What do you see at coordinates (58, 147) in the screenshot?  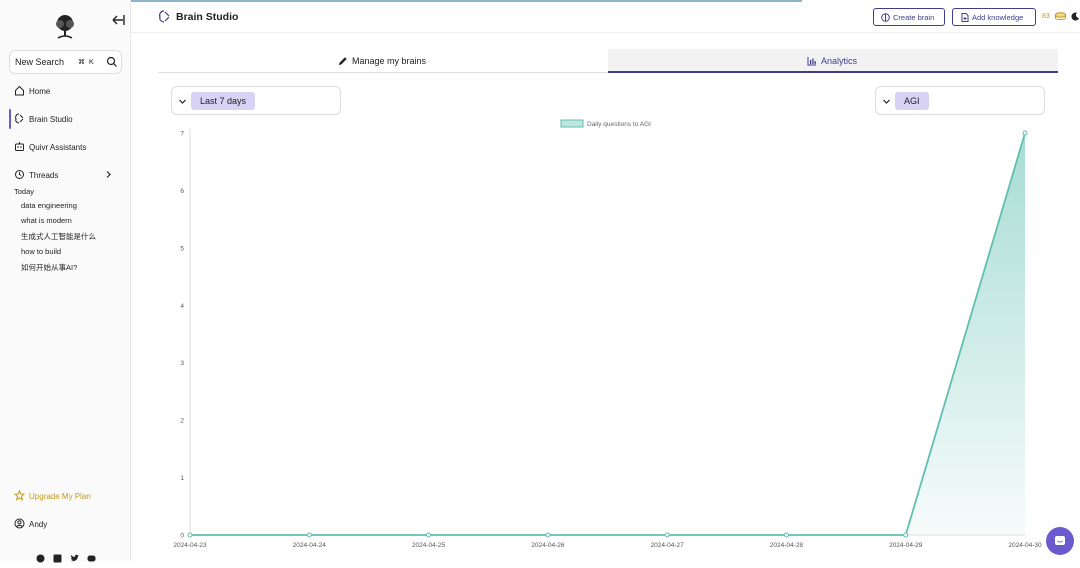 I see `sidebar-item-label: Quivr Assistants` at bounding box center [58, 147].